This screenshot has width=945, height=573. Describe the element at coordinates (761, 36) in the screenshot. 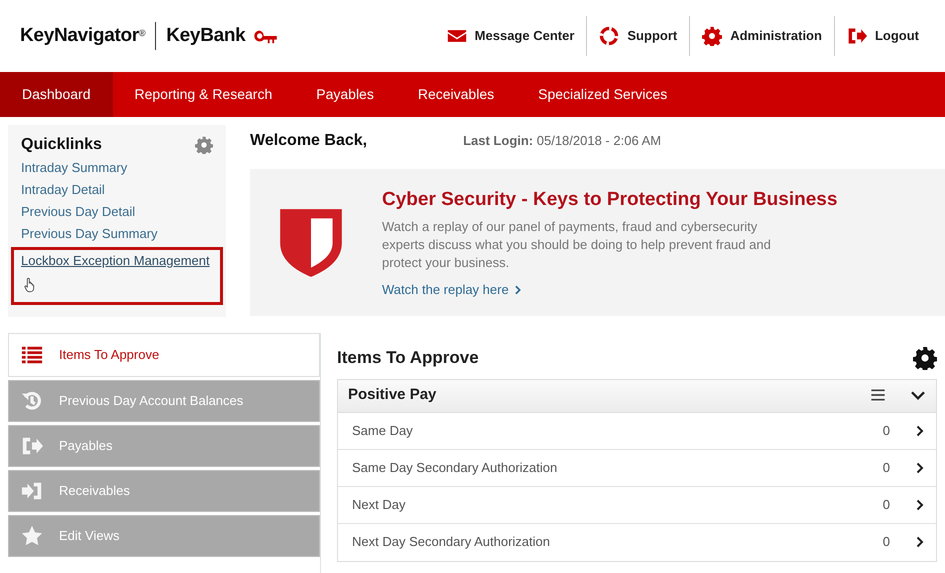

I see `header-link: Administration` at that location.